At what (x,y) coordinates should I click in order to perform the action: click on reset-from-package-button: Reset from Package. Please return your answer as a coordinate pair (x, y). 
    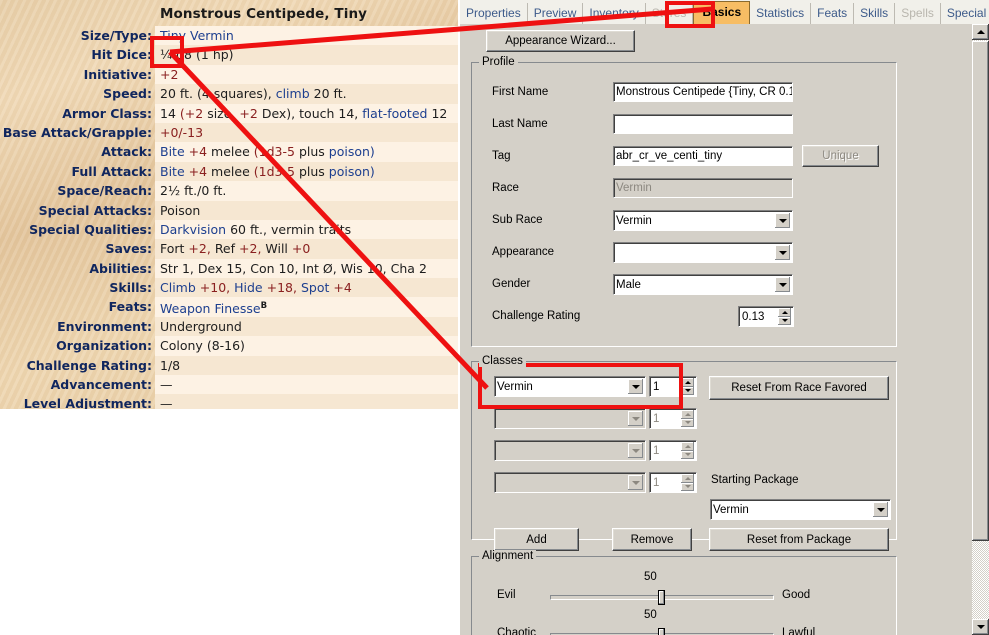
    Looking at the image, I should click on (799, 539).